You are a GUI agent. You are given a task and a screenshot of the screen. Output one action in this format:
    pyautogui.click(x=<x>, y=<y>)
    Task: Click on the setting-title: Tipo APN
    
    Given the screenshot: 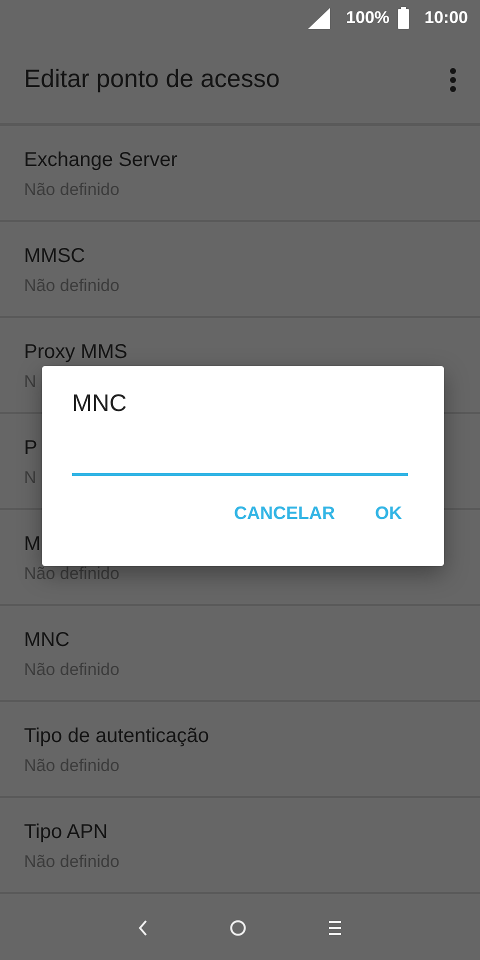 What is the action you would take?
    pyautogui.click(x=66, y=832)
    